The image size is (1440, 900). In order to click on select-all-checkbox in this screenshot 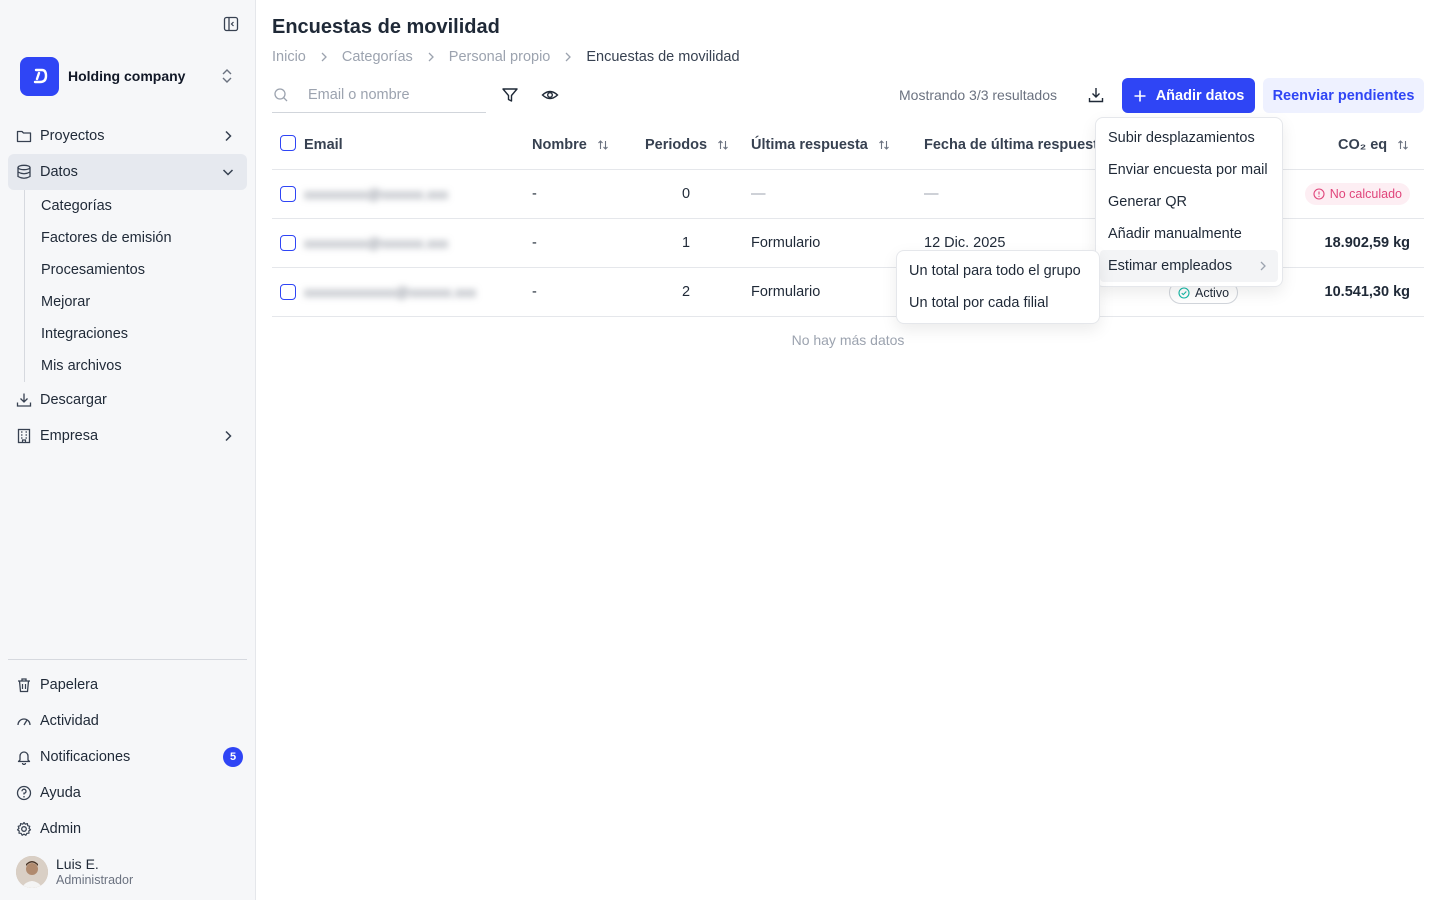, I will do `click(288, 143)`.